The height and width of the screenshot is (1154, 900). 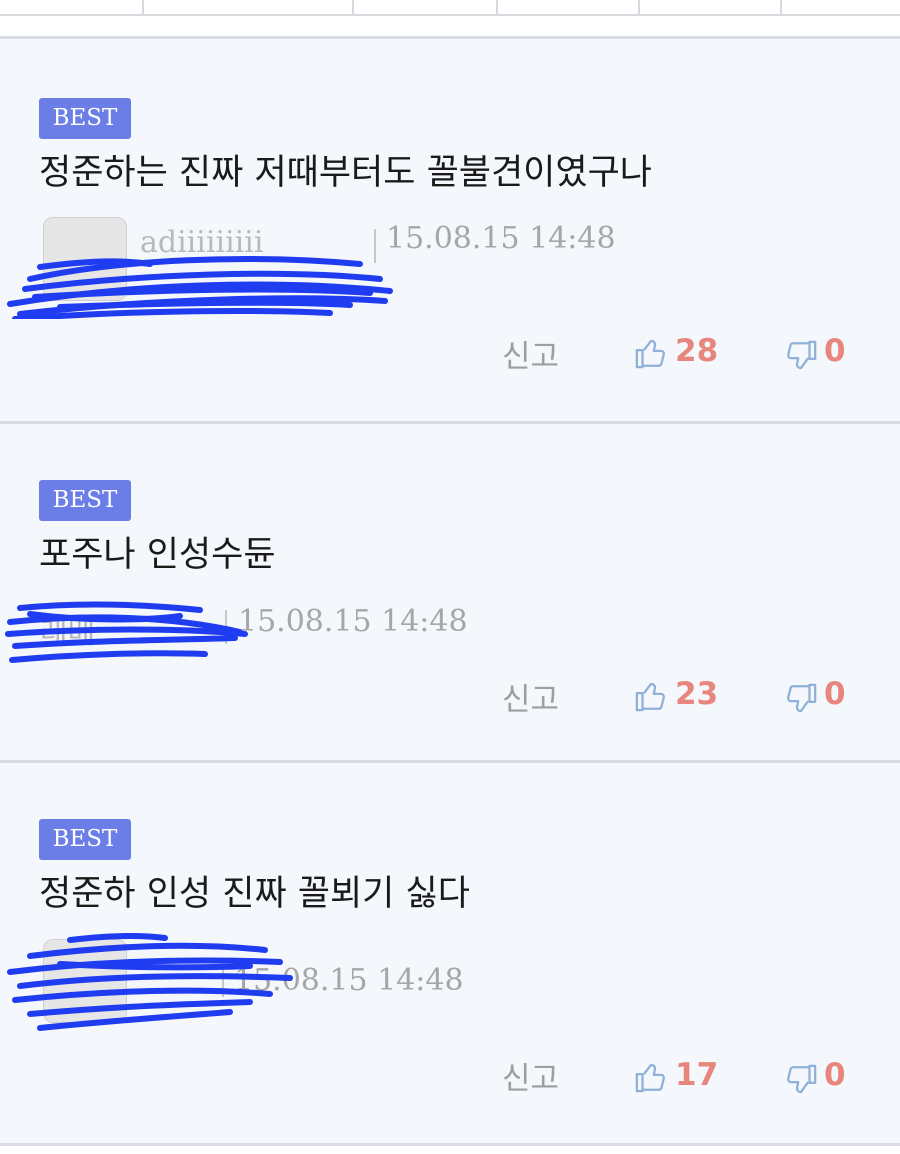 What do you see at coordinates (450, 26) in the screenshot?
I see `spacer` at bounding box center [450, 26].